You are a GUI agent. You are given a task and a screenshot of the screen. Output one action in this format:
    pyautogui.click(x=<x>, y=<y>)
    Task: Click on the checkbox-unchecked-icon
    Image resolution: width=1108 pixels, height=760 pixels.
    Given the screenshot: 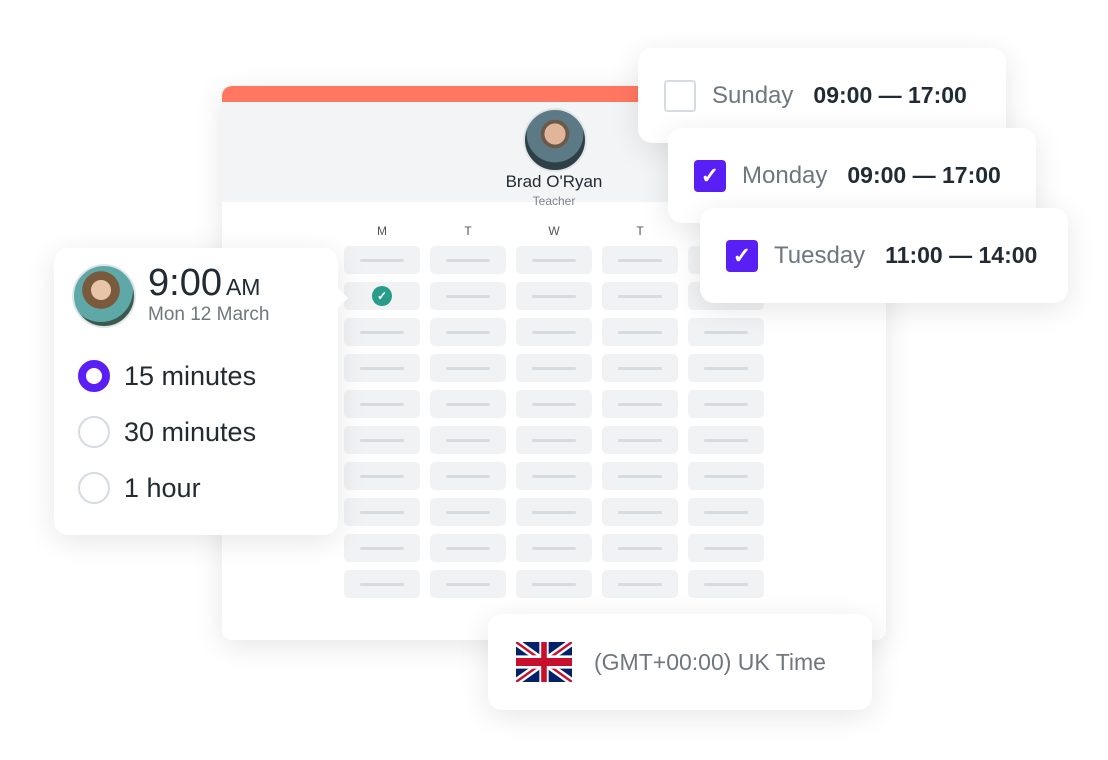 What is the action you would take?
    pyautogui.click(x=680, y=95)
    